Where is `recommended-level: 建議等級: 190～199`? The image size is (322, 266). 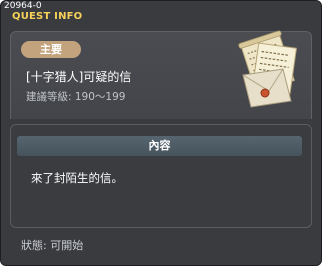 recommended-level: 建議等級: 190～199 is located at coordinates (76, 97).